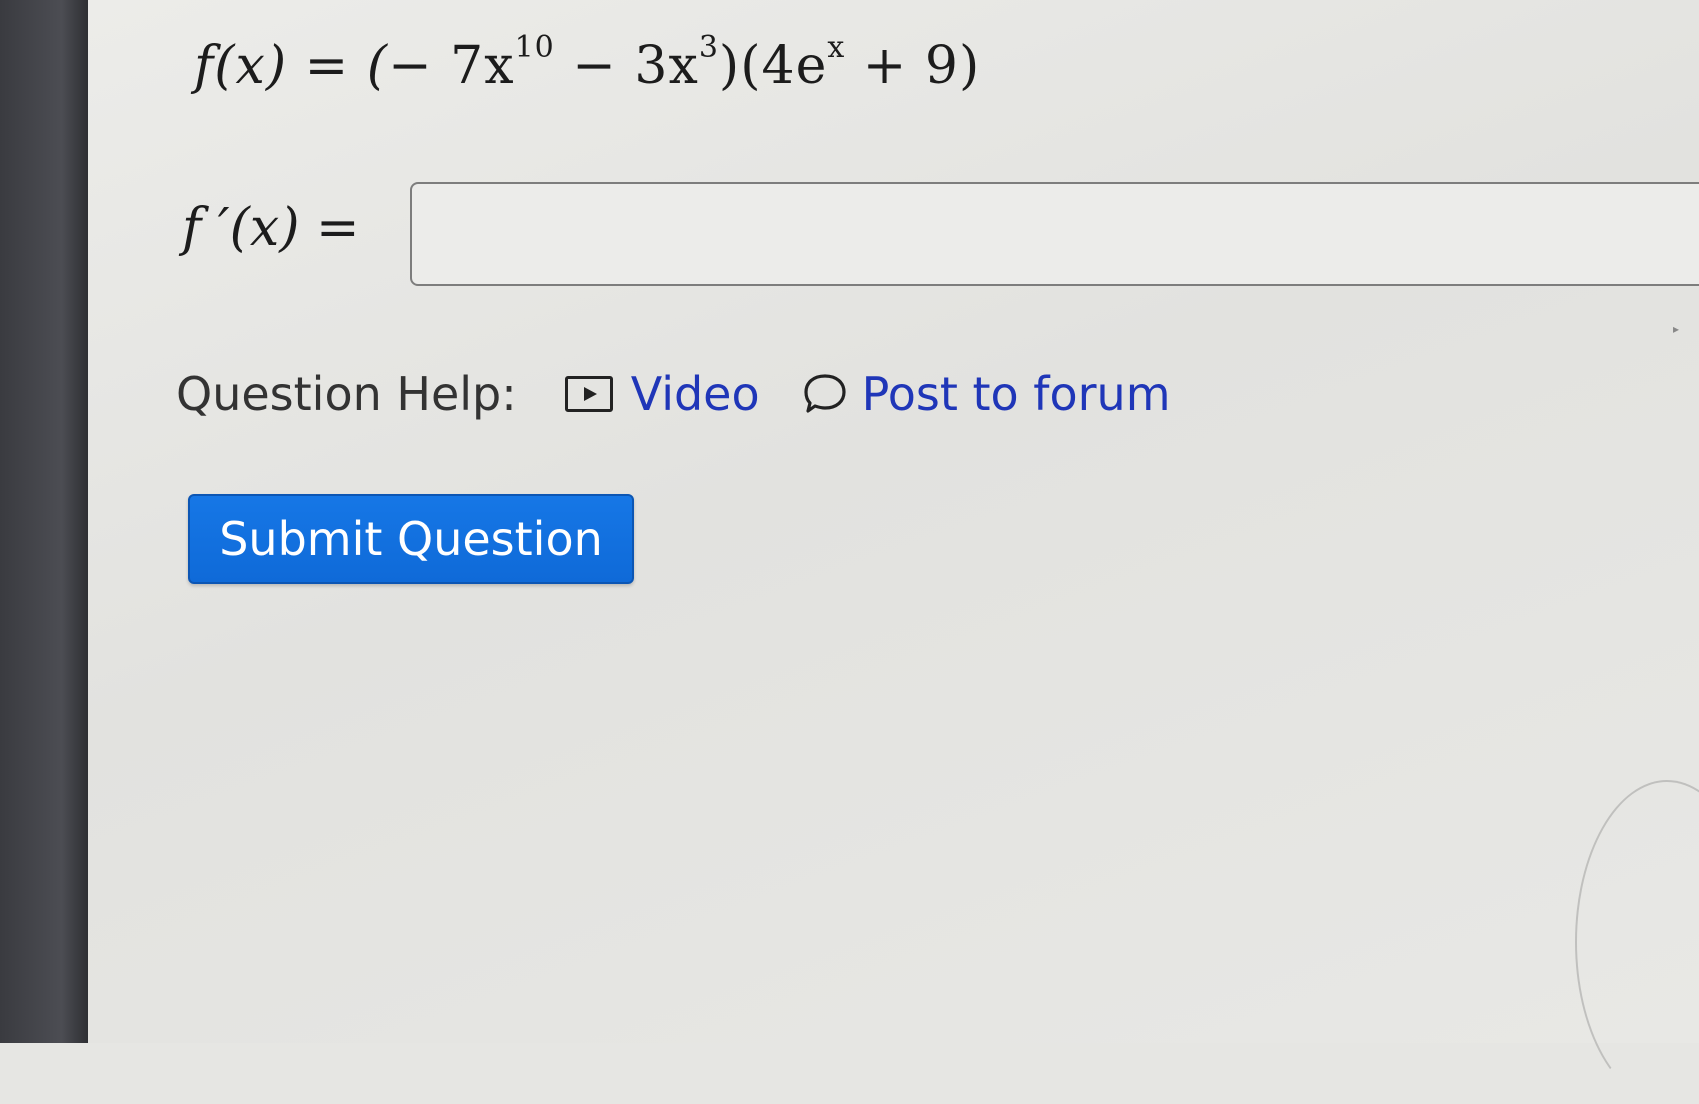 This screenshot has height=1104, width=1699. I want to click on term2: − 3x, so click(626, 66).